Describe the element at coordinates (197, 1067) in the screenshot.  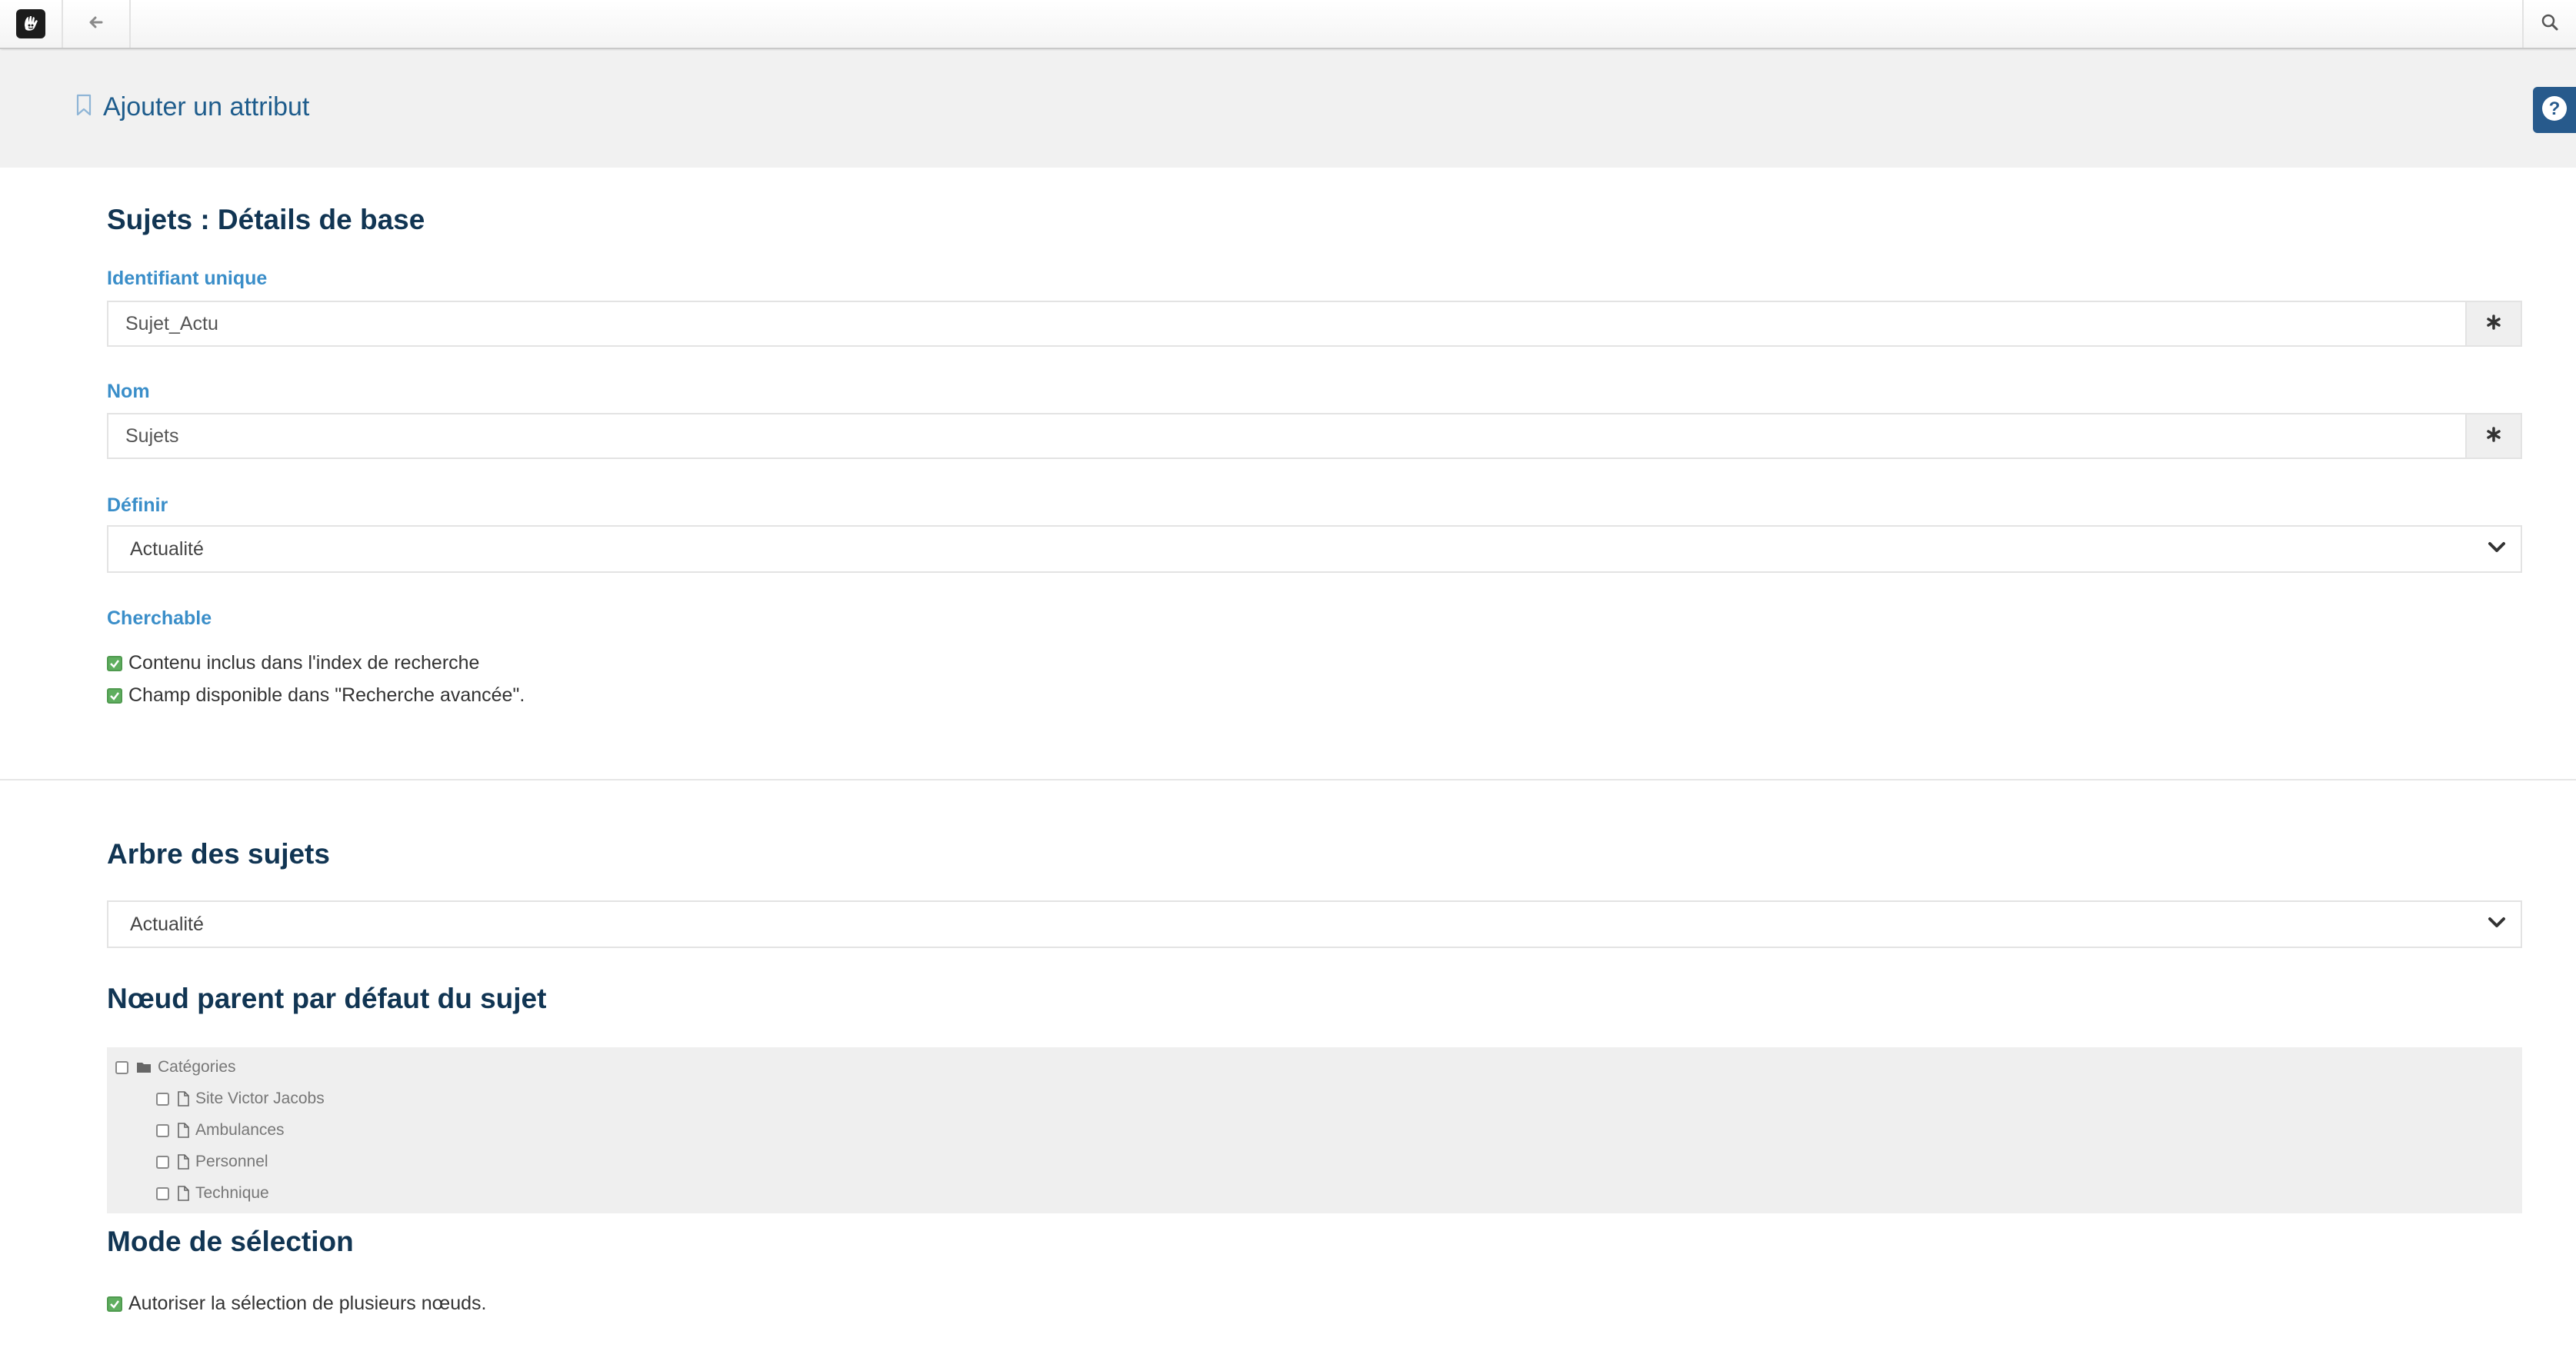
I see `tree-node-label: Catégories` at that location.